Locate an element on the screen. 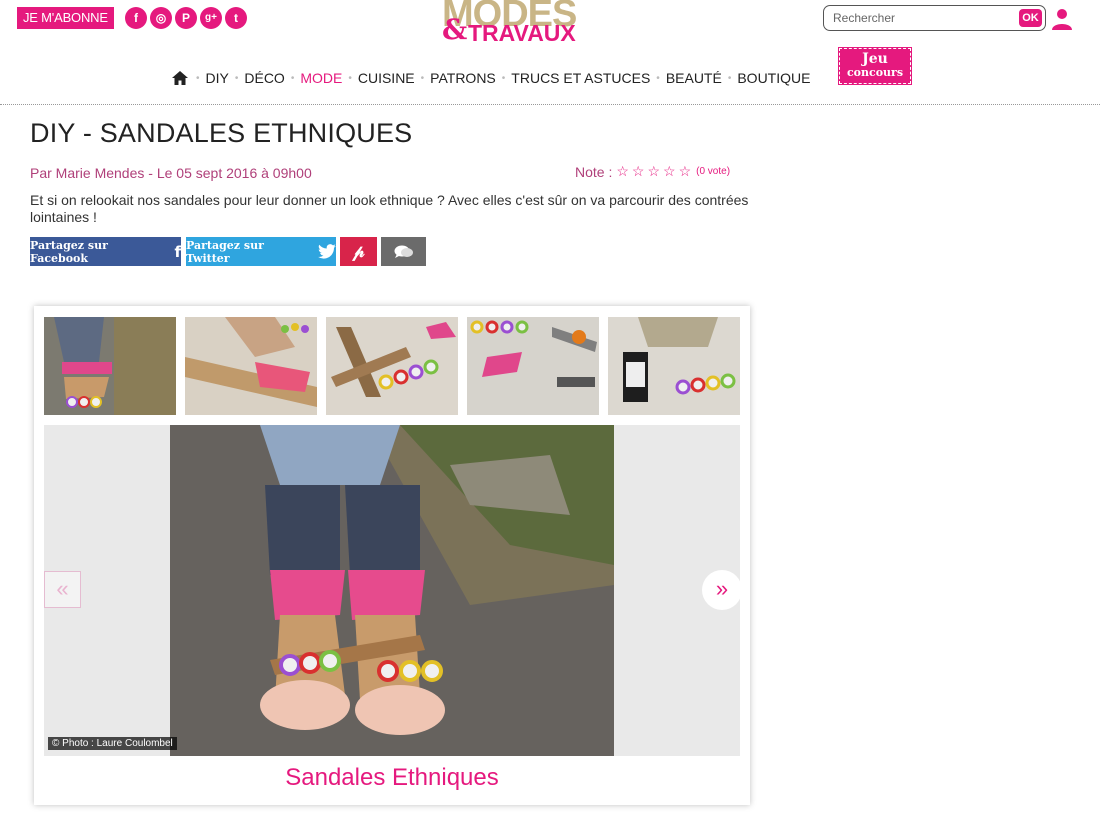 Image resolution: width=1100 pixels, height=821 pixels. instagram-icon: ◎ is located at coordinates (161, 18).